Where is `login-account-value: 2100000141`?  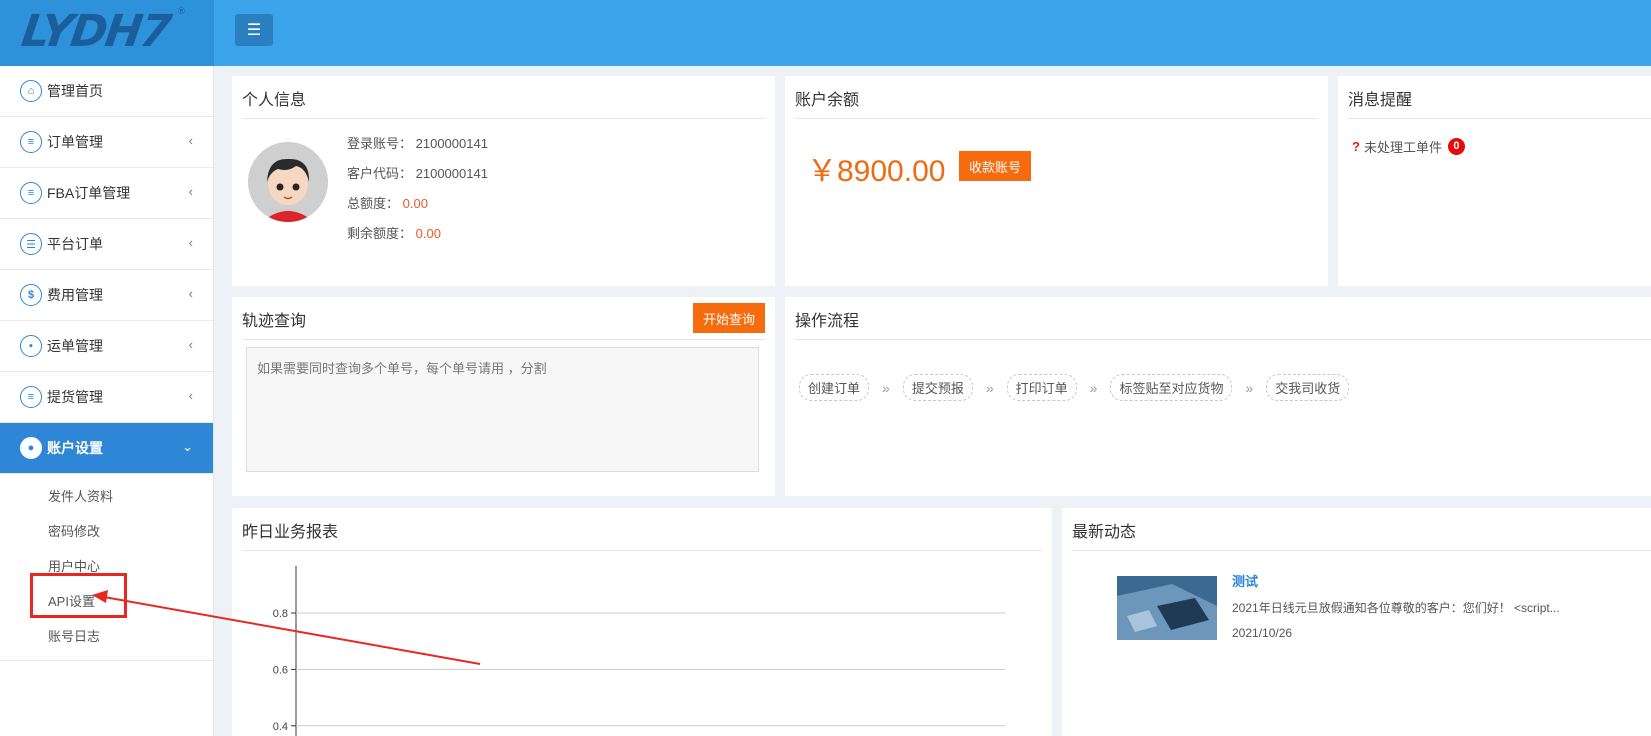
login-account-value: 2100000141 is located at coordinates (451, 143).